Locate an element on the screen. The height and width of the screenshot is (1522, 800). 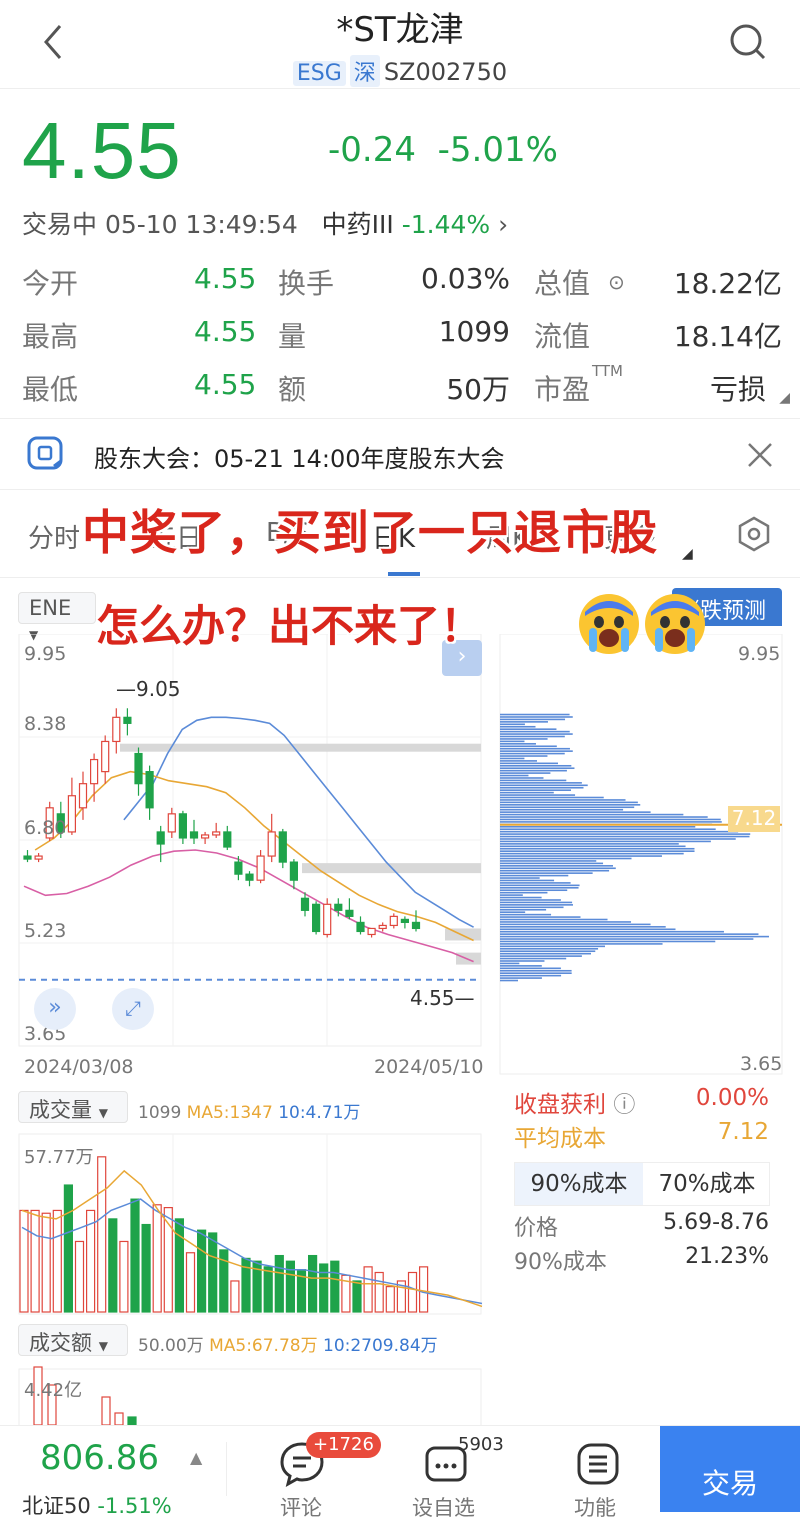
resistance-band is located at coordinates (300, 747).